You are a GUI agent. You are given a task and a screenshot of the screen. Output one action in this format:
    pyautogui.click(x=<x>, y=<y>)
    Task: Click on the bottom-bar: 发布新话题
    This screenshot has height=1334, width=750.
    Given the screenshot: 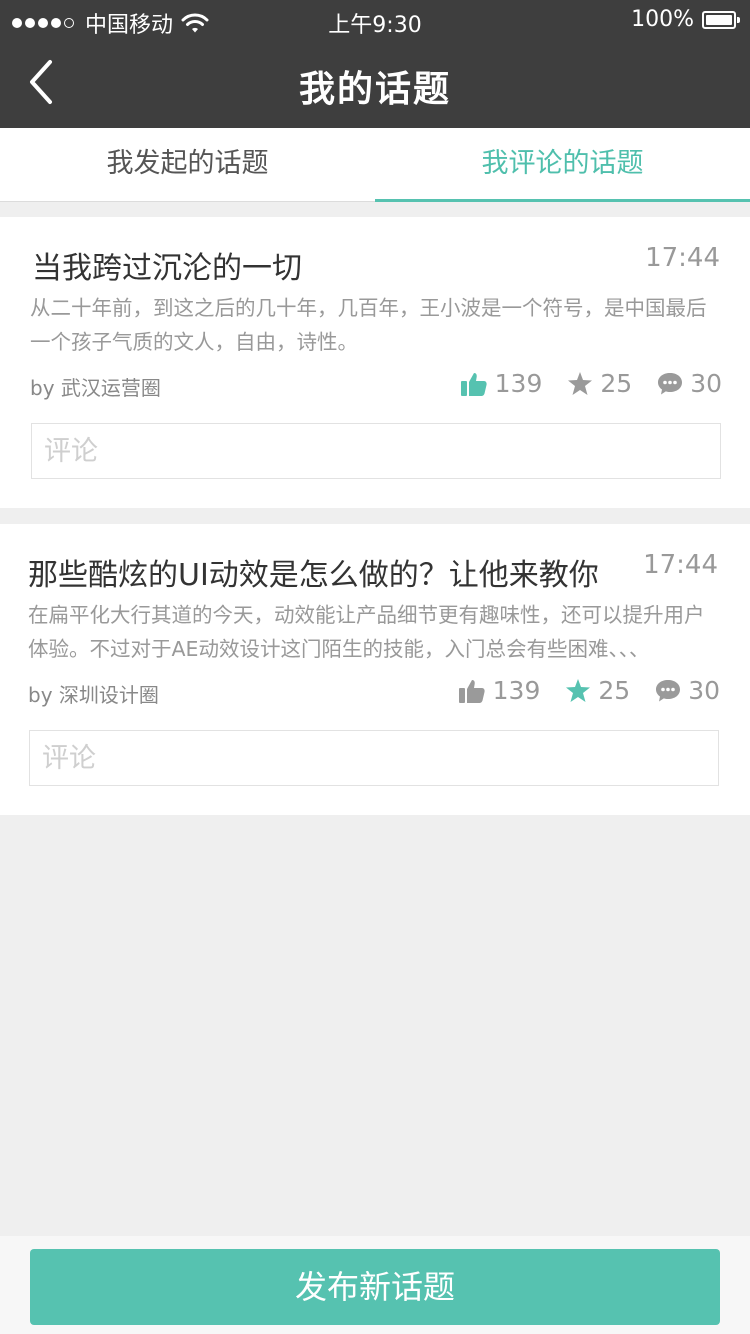 What is the action you would take?
    pyautogui.click(x=375, y=1285)
    